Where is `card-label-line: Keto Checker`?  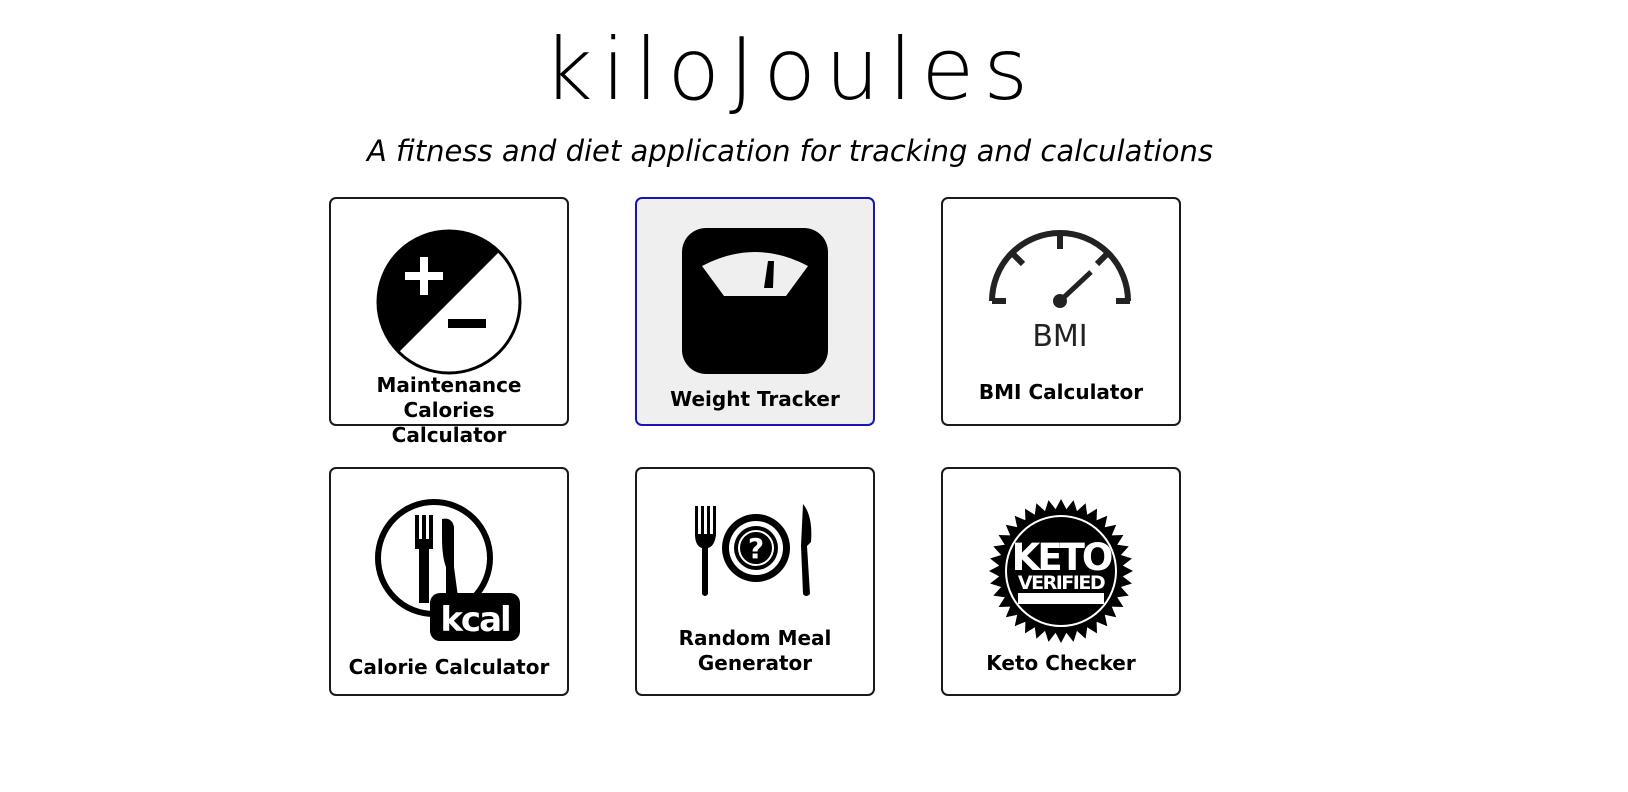 card-label-line: Keto Checker is located at coordinates (1061, 663).